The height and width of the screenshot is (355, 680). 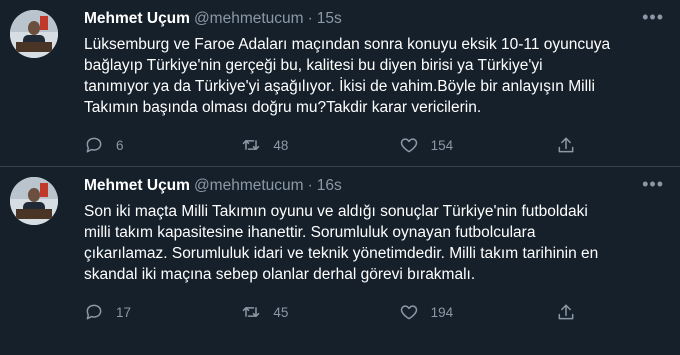 I want to click on tweet-actions: 17 45 194, so click(x=330, y=312).